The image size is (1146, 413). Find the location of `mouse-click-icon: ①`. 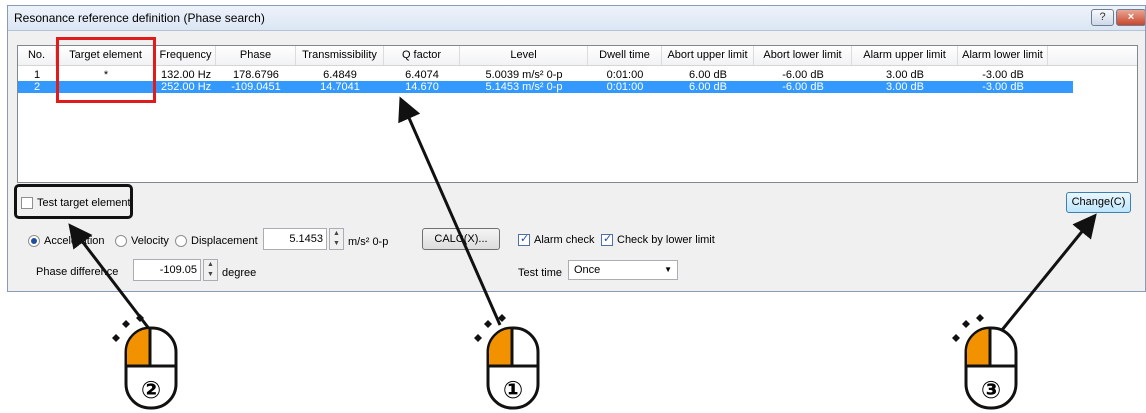

mouse-click-icon: ① is located at coordinates (507, 362).